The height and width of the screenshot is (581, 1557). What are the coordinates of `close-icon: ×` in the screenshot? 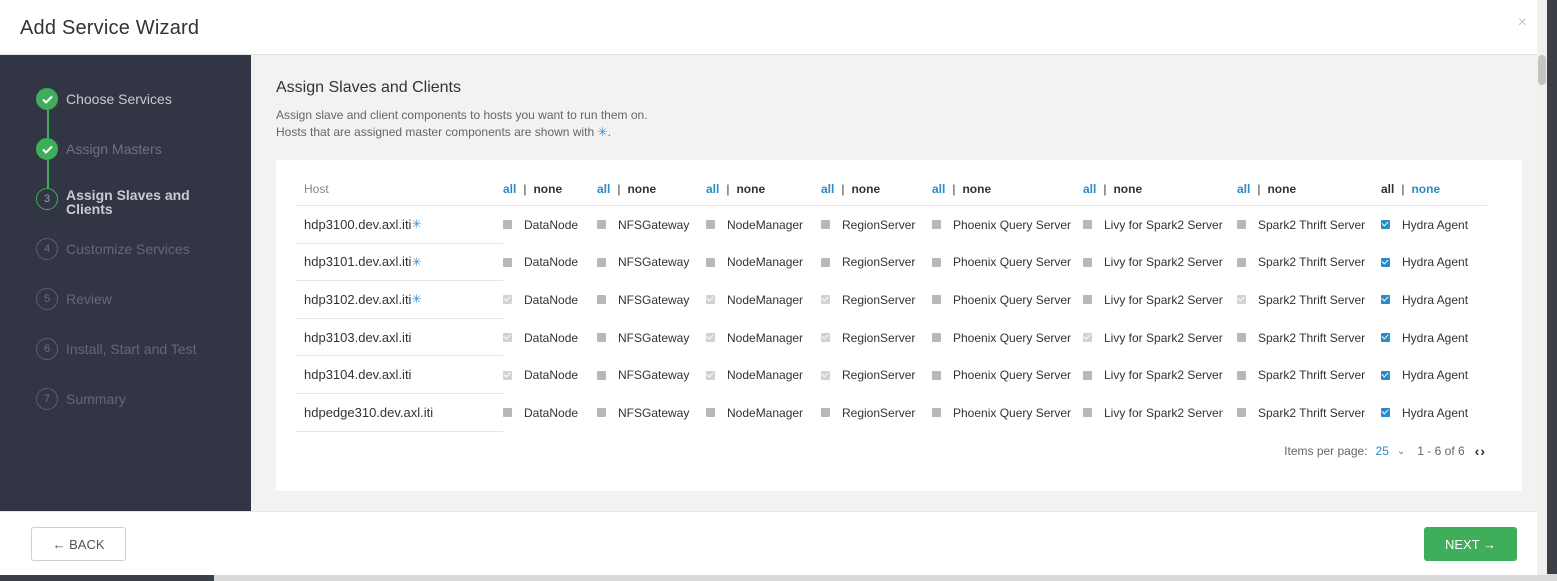 It's located at (1522, 23).